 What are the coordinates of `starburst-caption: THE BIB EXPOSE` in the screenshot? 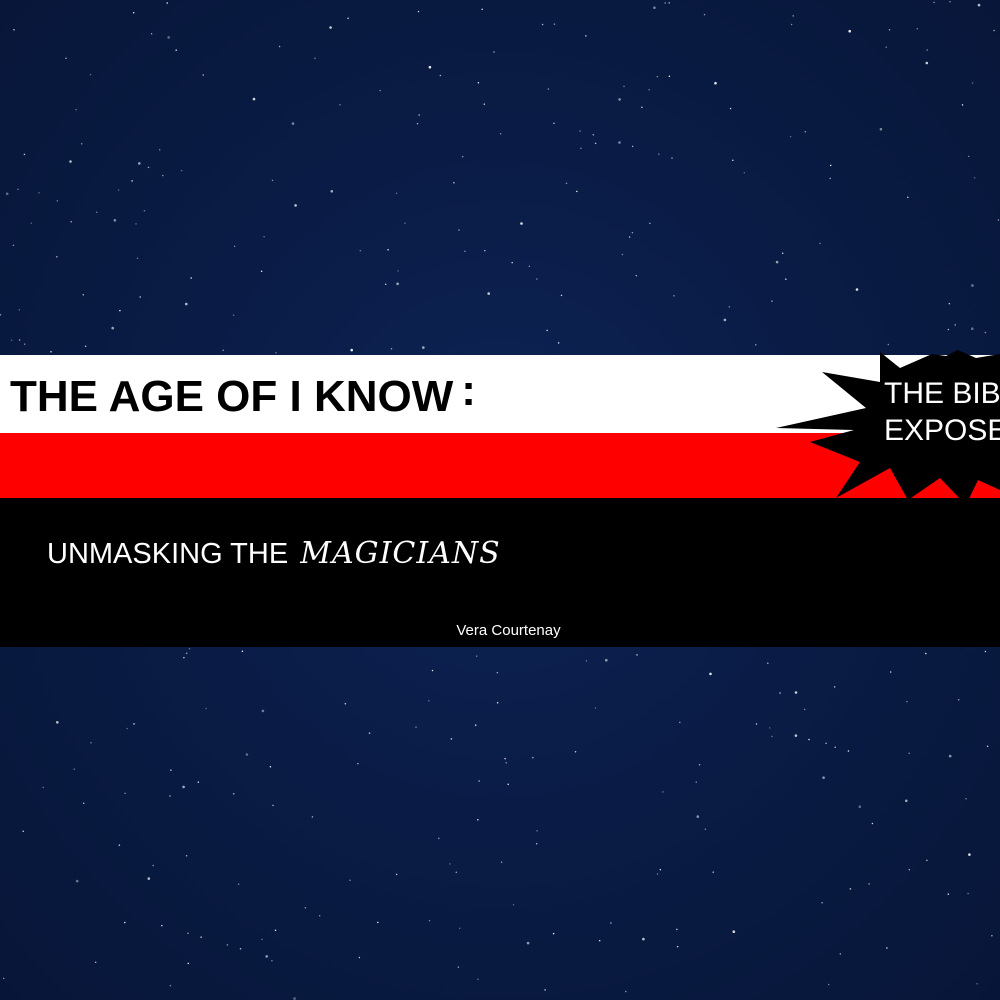 It's located at (942, 412).